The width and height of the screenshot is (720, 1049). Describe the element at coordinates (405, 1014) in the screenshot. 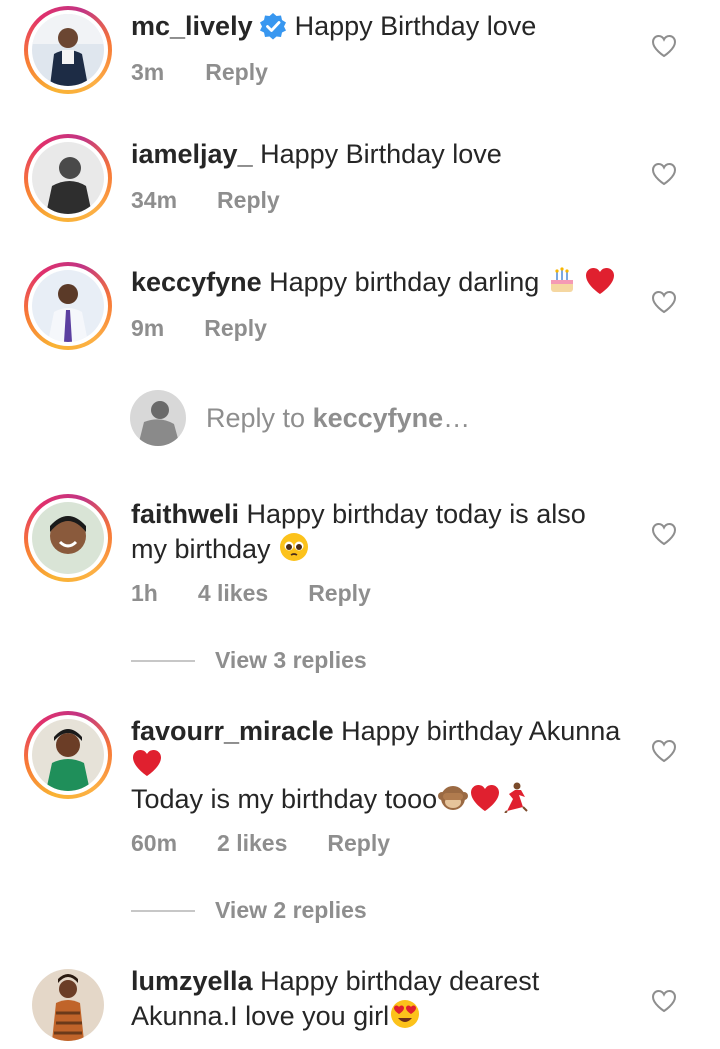

I see `heart-eyes-emoji-icon` at that location.